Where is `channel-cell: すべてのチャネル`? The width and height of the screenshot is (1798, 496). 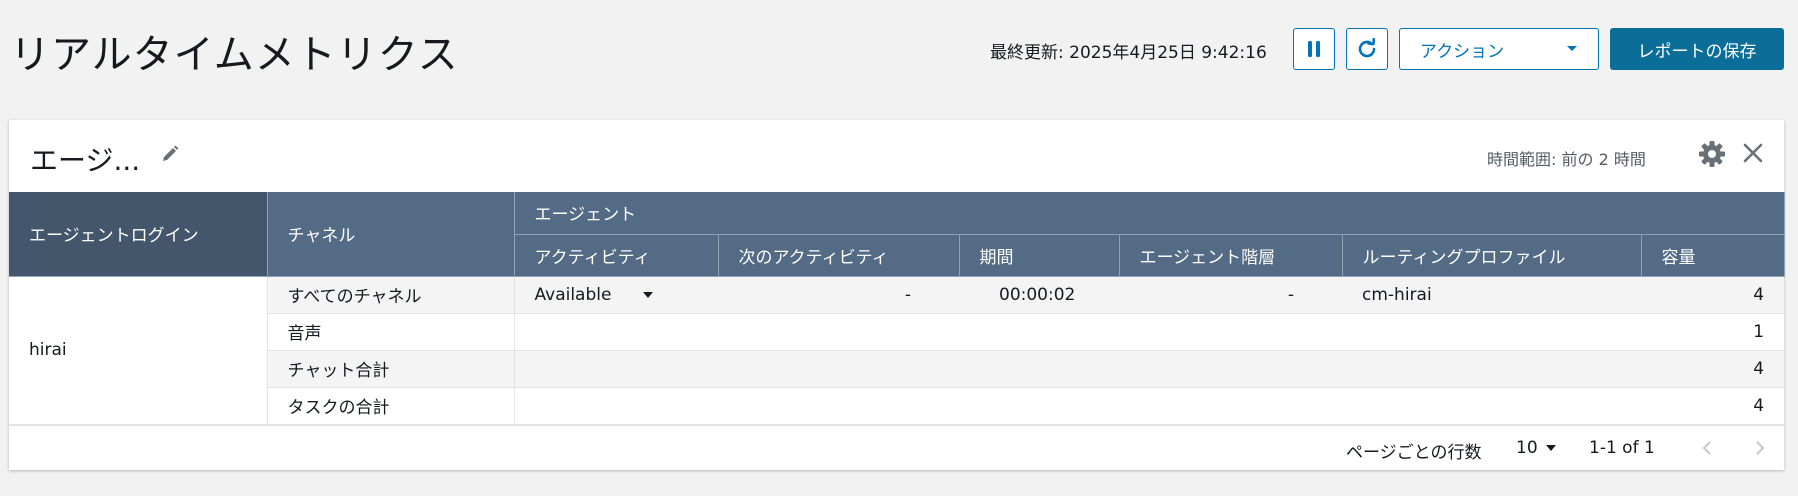 channel-cell: すべてのチャネル is located at coordinates (391, 295).